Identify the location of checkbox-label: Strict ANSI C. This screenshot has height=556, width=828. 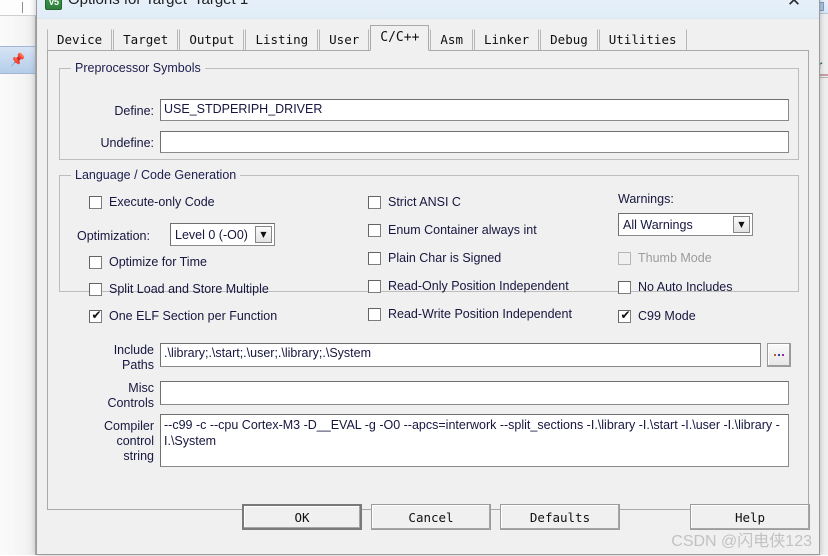
(424, 202).